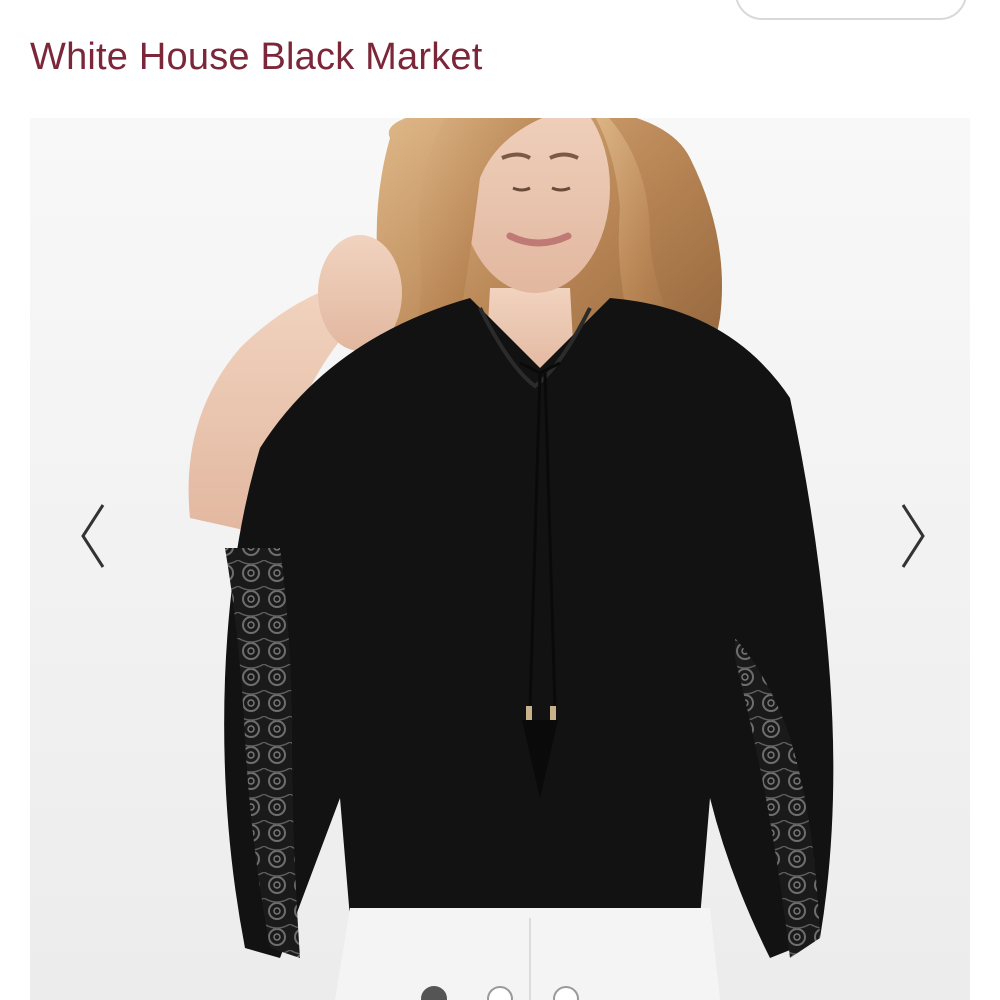 This screenshot has width=1000, height=1000. I want to click on header-fragment-icon, so click(185, 3).